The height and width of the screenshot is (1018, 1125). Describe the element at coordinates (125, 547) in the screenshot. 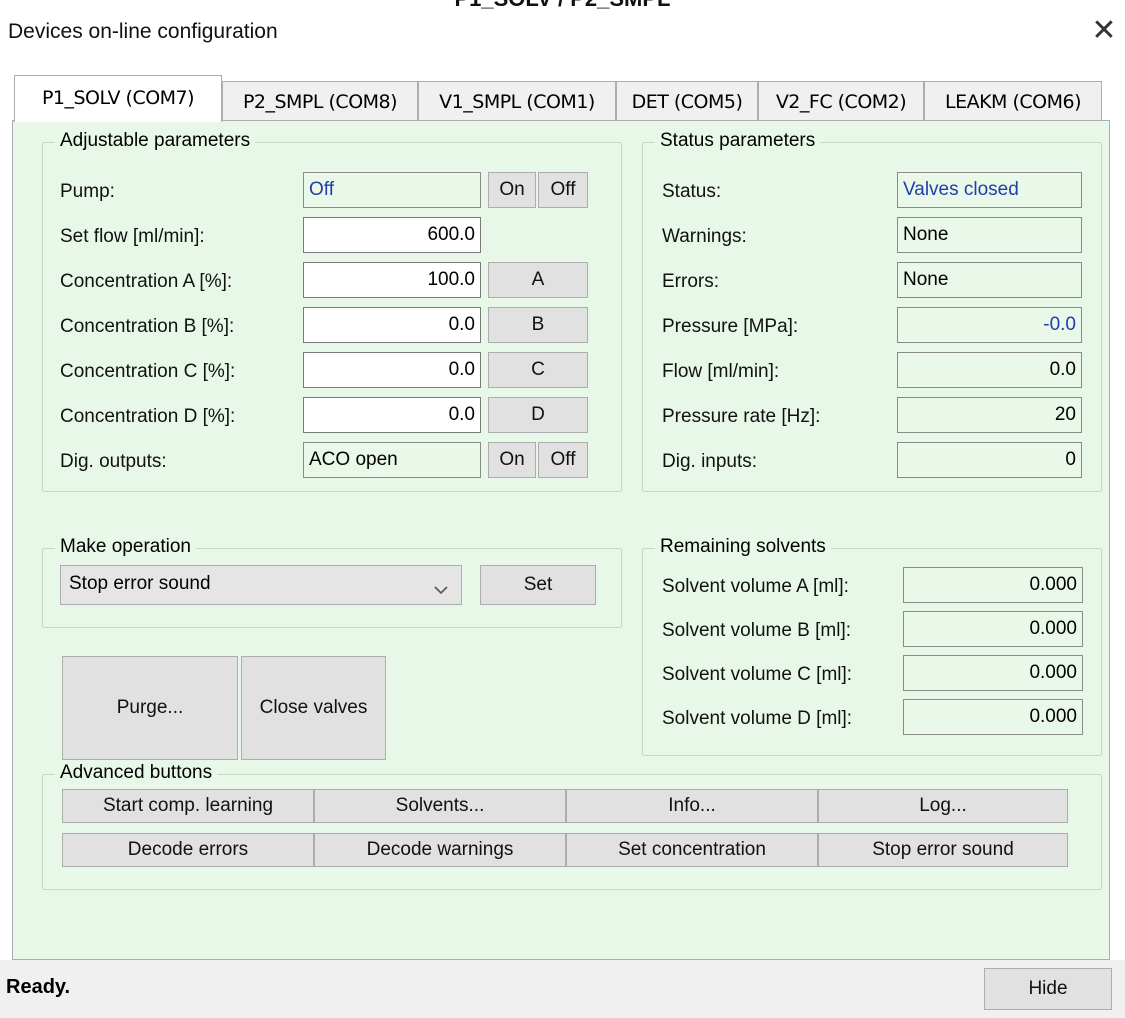

I see `make-operation-title: Make operation` at that location.